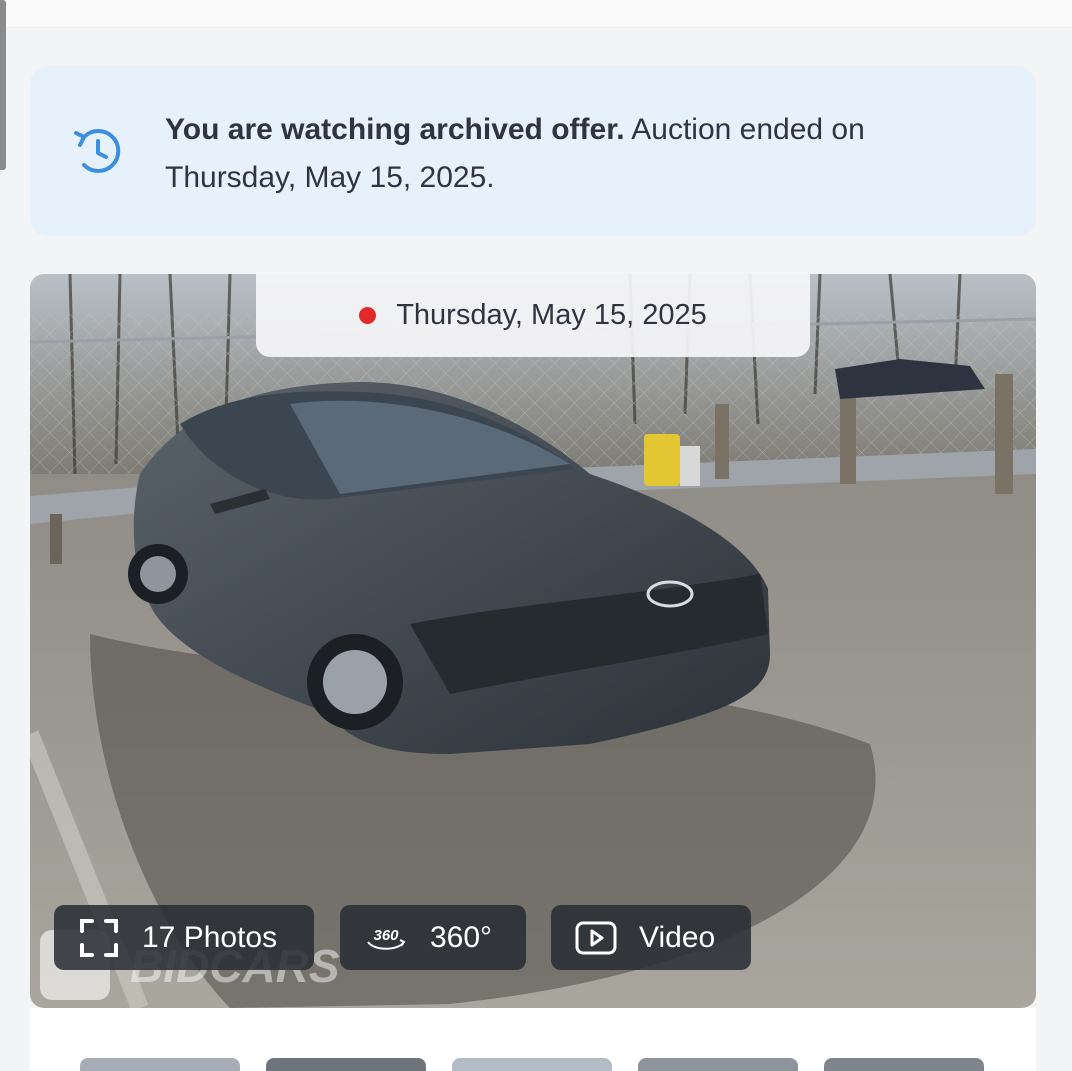 The width and height of the screenshot is (1072, 1071). What do you see at coordinates (99, 938) in the screenshot?
I see `fullscreen-icon` at bounding box center [99, 938].